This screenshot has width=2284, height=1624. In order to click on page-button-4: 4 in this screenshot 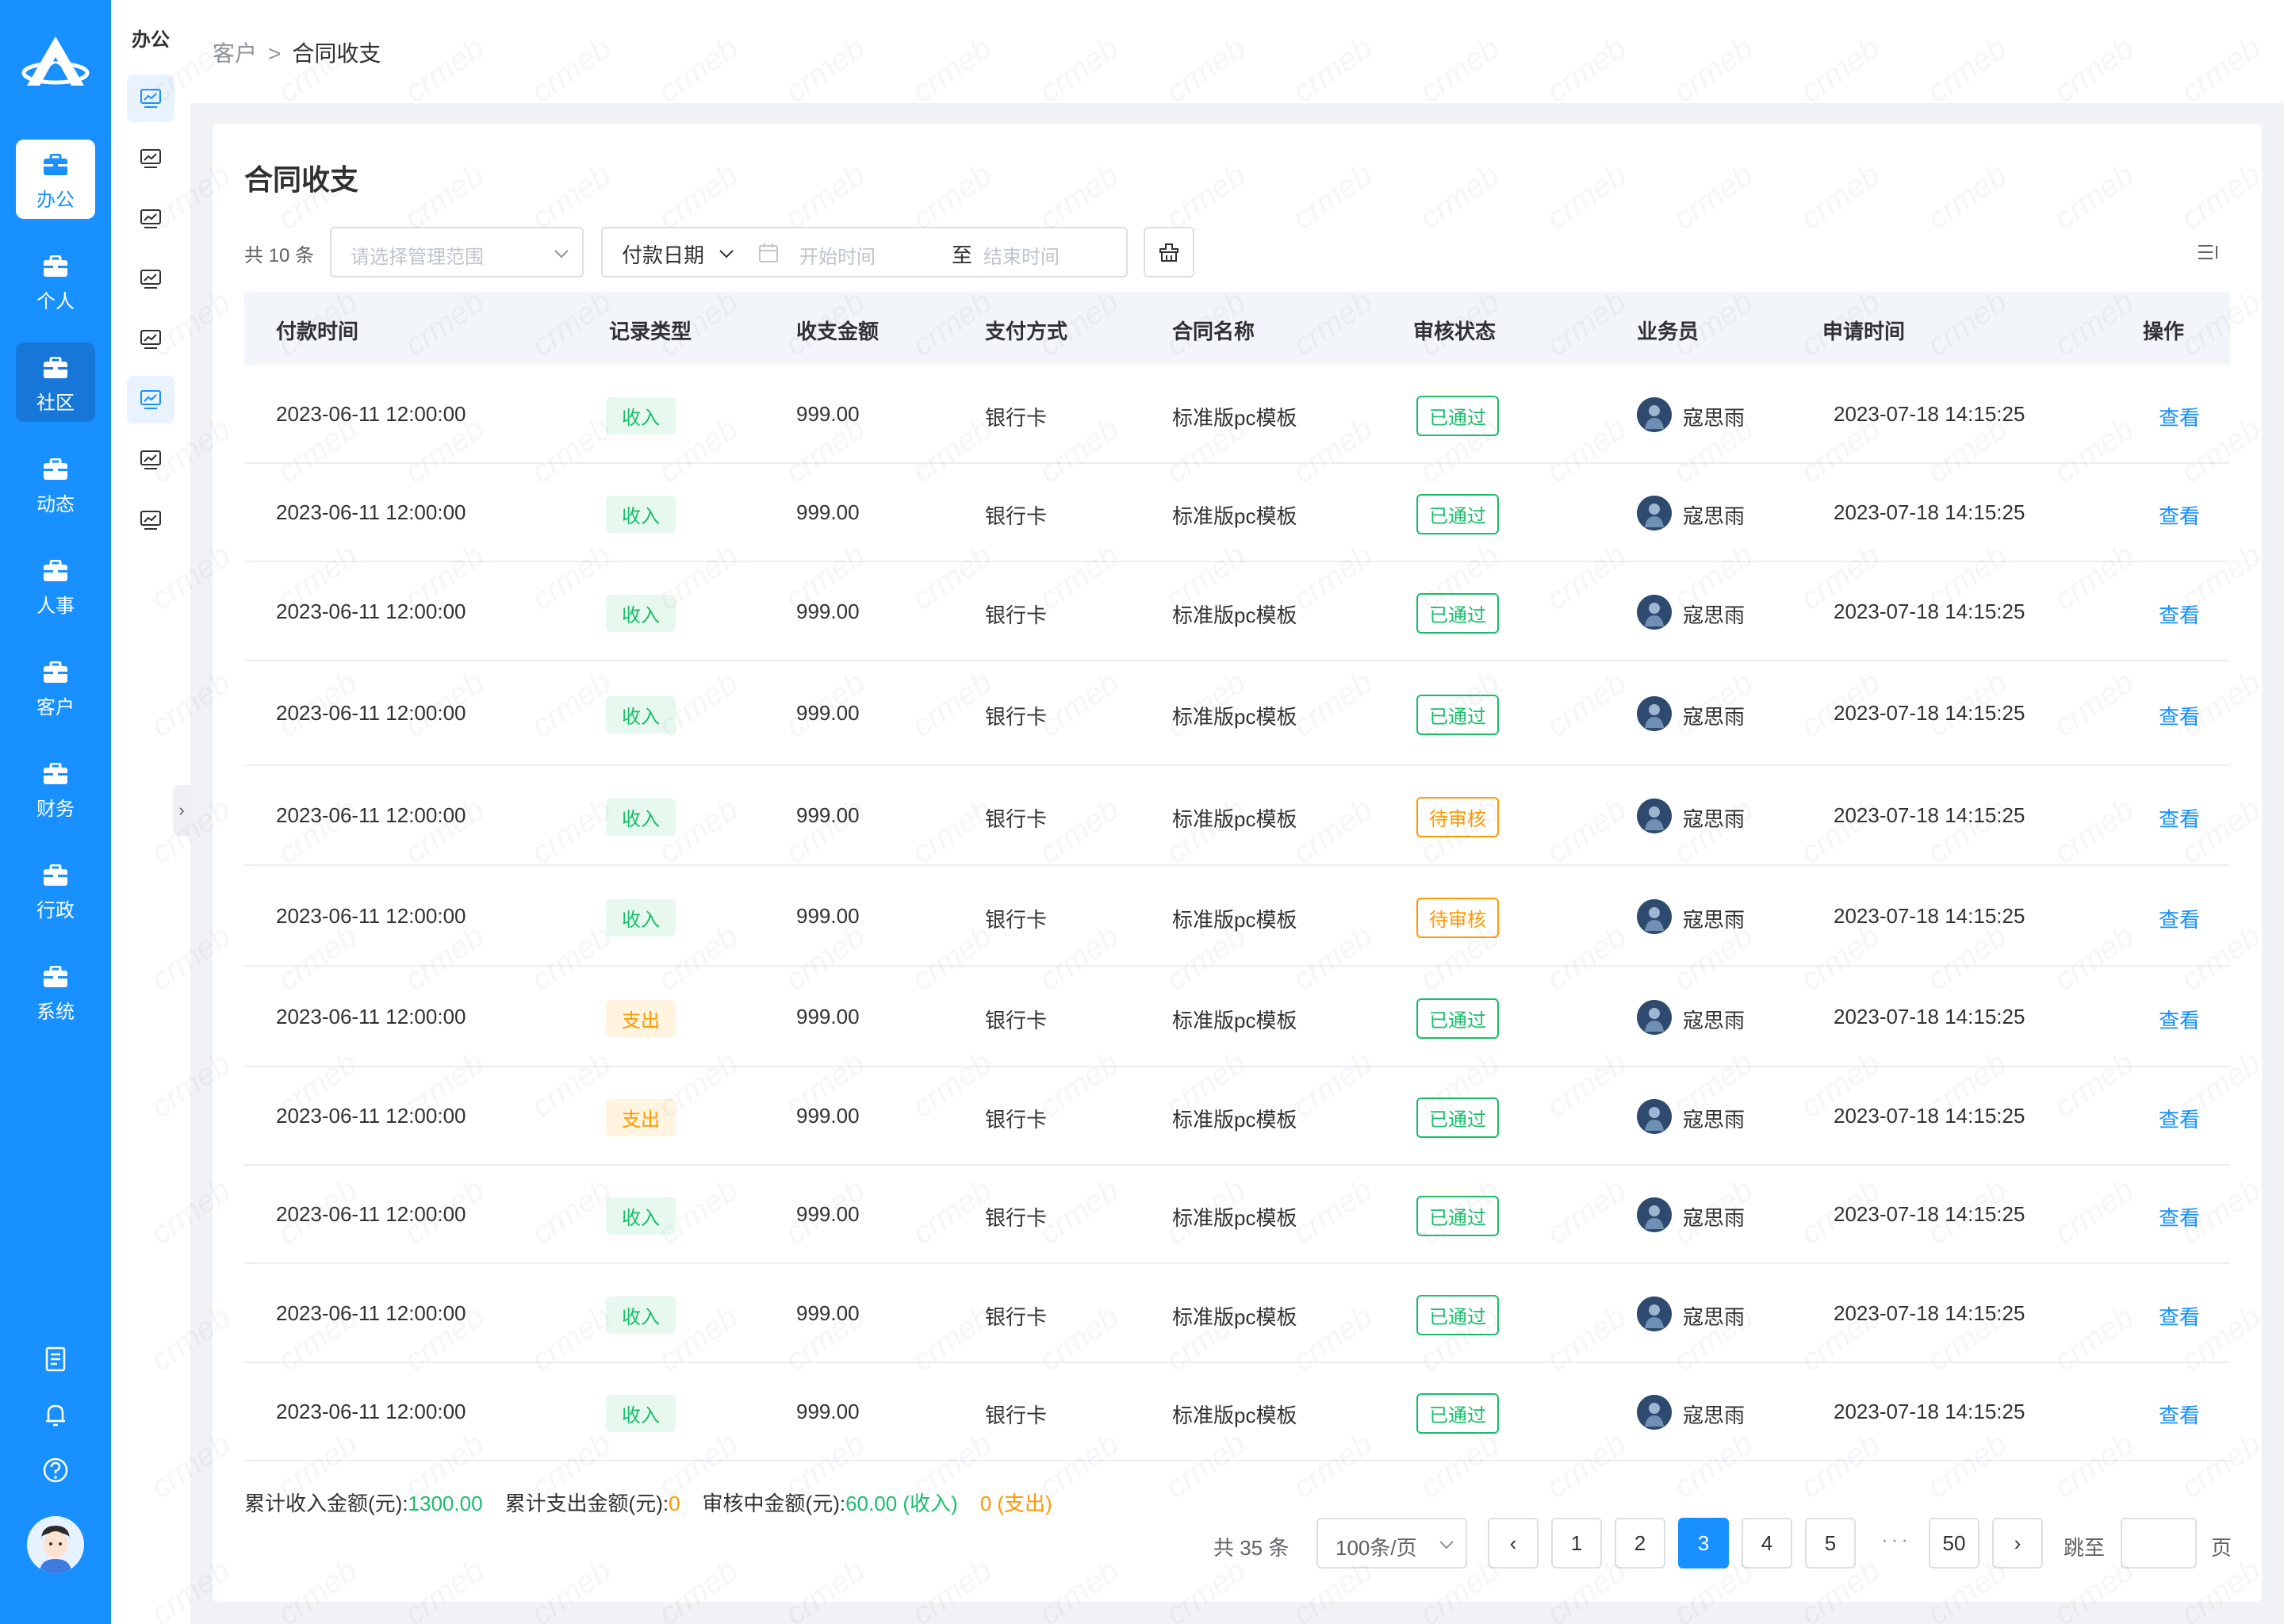, I will do `click(1767, 1543)`.